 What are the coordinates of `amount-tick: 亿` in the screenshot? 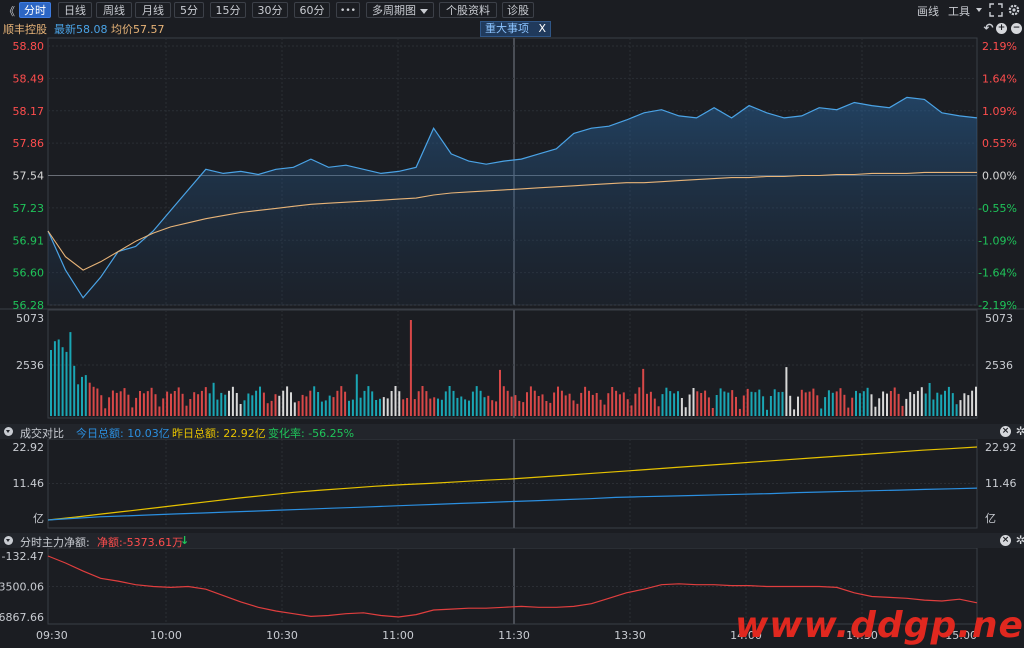 It's located at (990, 518).